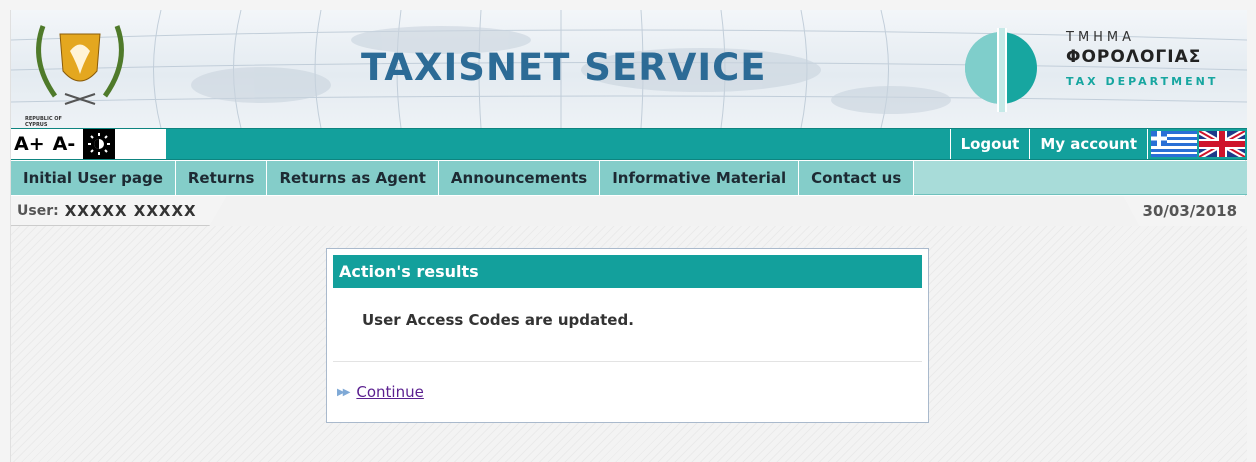 The image size is (1256, 462). I want to click on double-arrow-icon: ▶▶, so click(343, 392).